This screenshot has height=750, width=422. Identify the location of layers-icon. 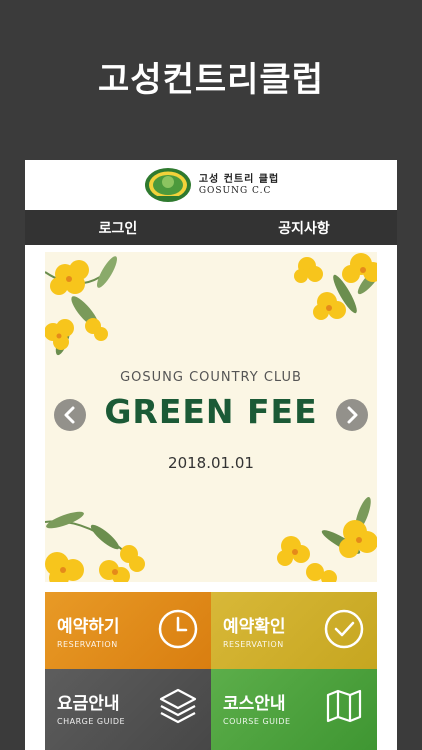
(178, 706).